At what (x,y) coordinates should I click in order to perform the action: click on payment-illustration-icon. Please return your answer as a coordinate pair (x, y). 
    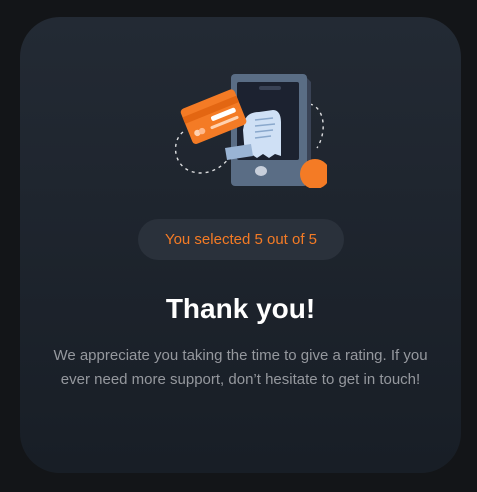
    Looking at the image, I should click on (250, 131).